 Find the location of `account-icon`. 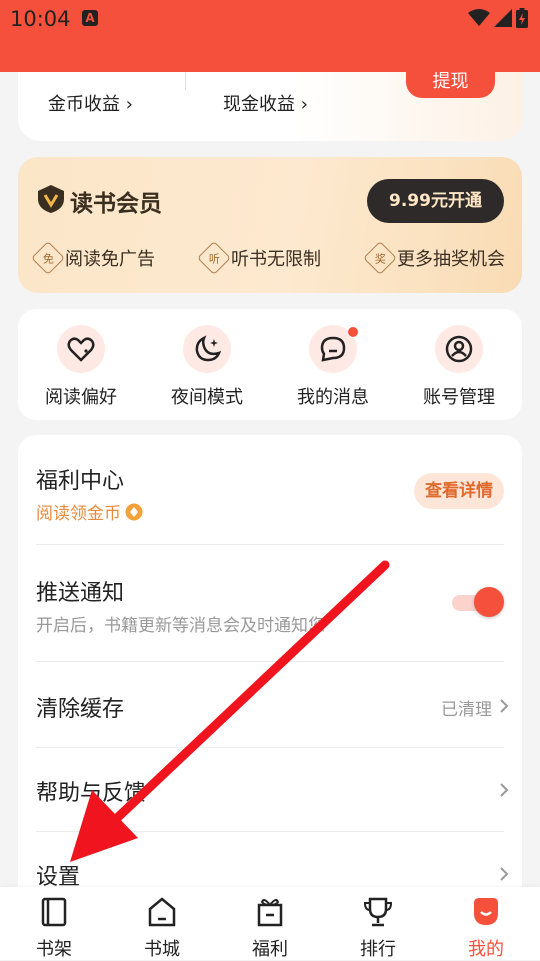

account-icon is located at coordinates (459, 349).